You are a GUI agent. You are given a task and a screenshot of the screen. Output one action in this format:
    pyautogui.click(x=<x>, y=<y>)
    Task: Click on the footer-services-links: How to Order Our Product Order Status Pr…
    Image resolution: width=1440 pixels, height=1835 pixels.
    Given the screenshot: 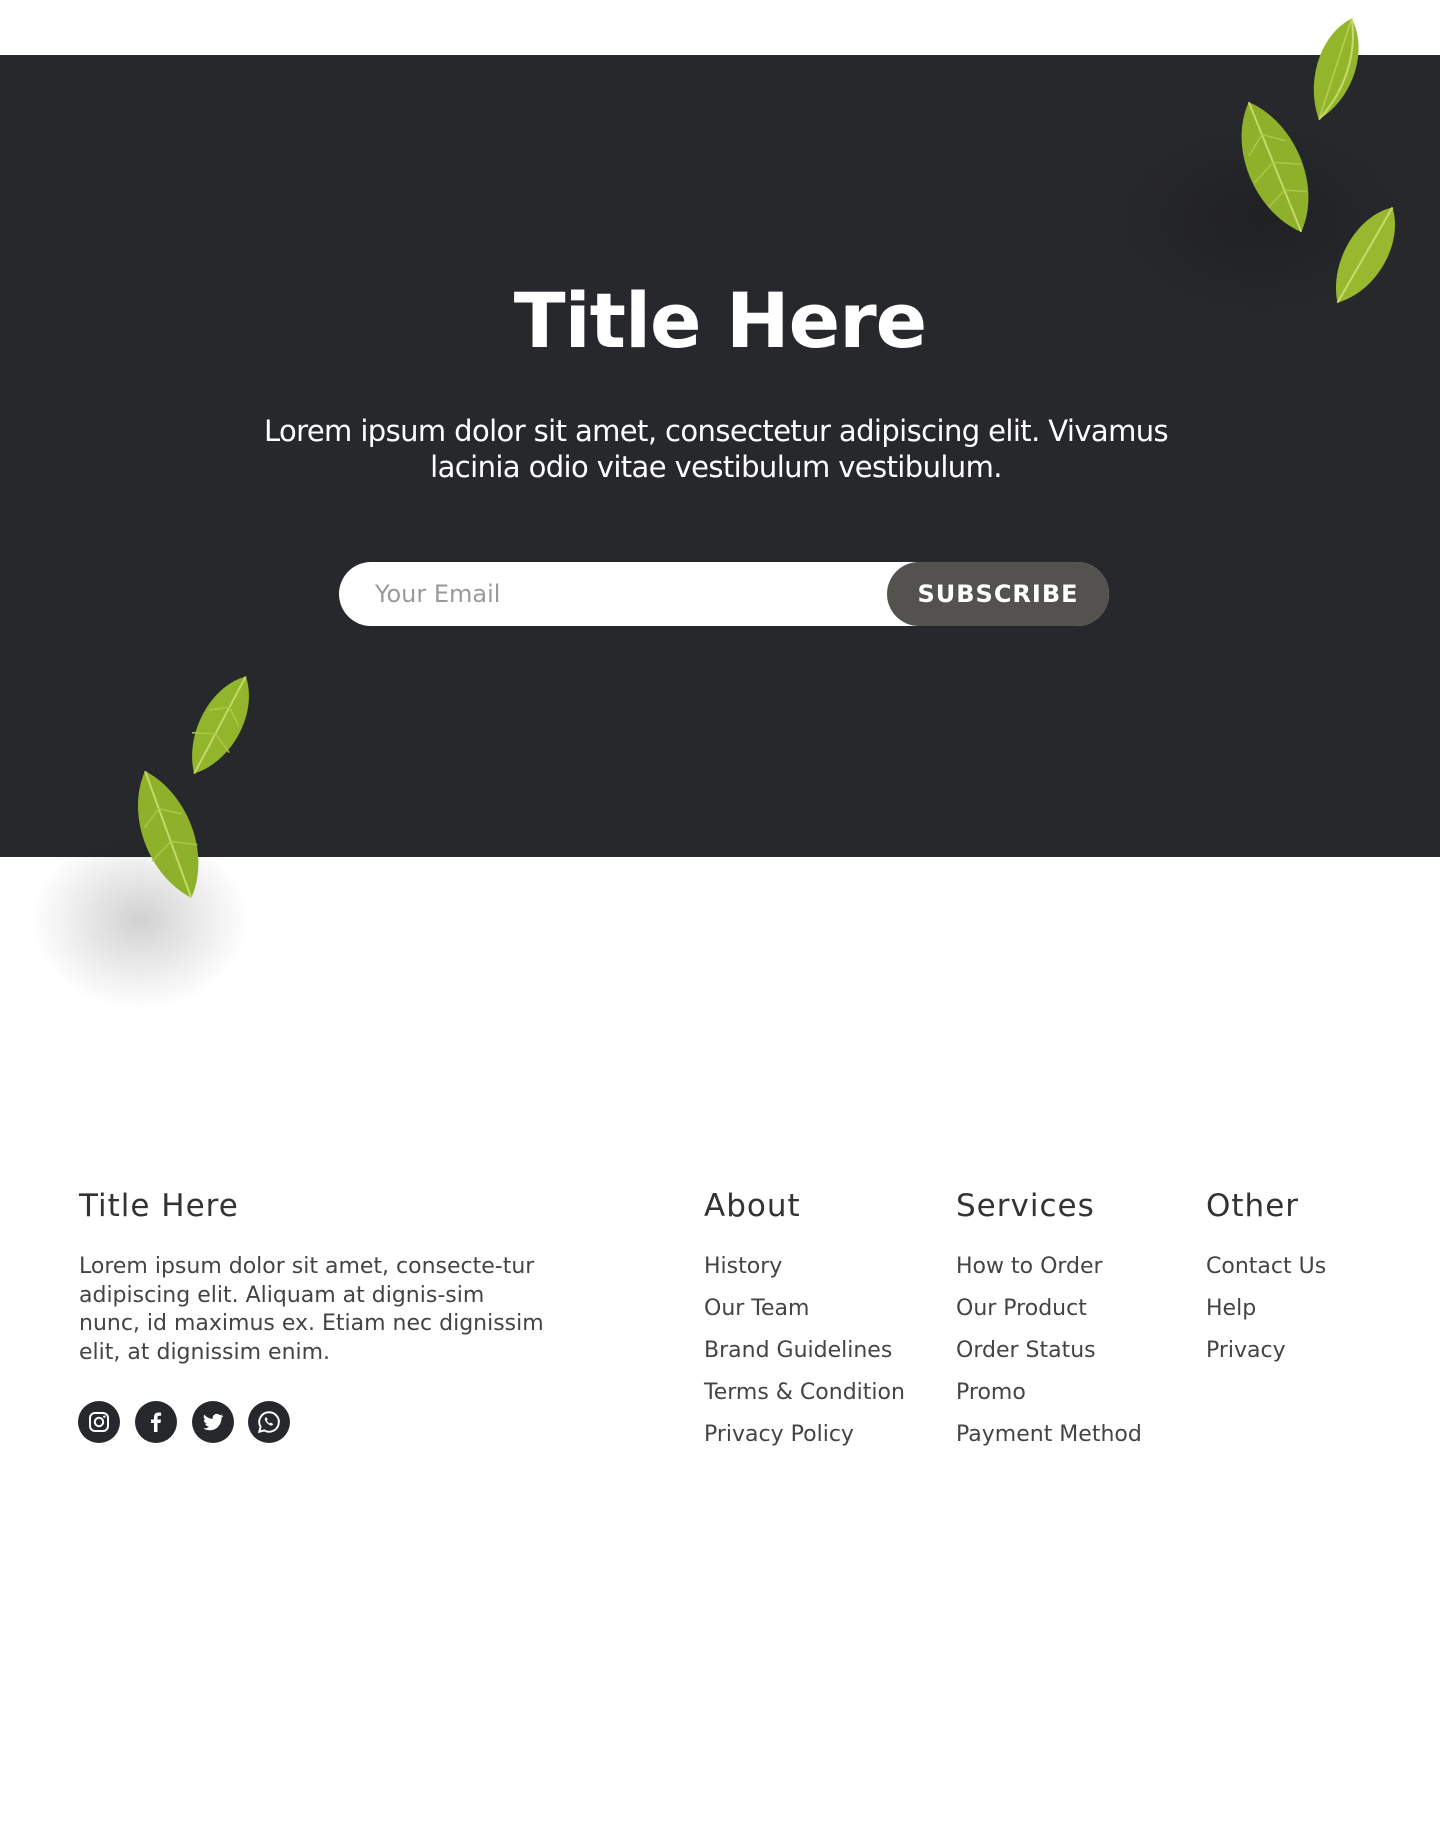 What is the action you would take?
    pyautogui.click(x=1049, y=1357)
    